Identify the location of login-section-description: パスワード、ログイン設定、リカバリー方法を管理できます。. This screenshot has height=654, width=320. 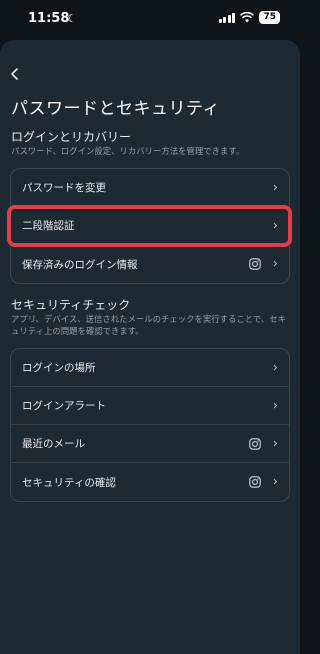
(128, 151).